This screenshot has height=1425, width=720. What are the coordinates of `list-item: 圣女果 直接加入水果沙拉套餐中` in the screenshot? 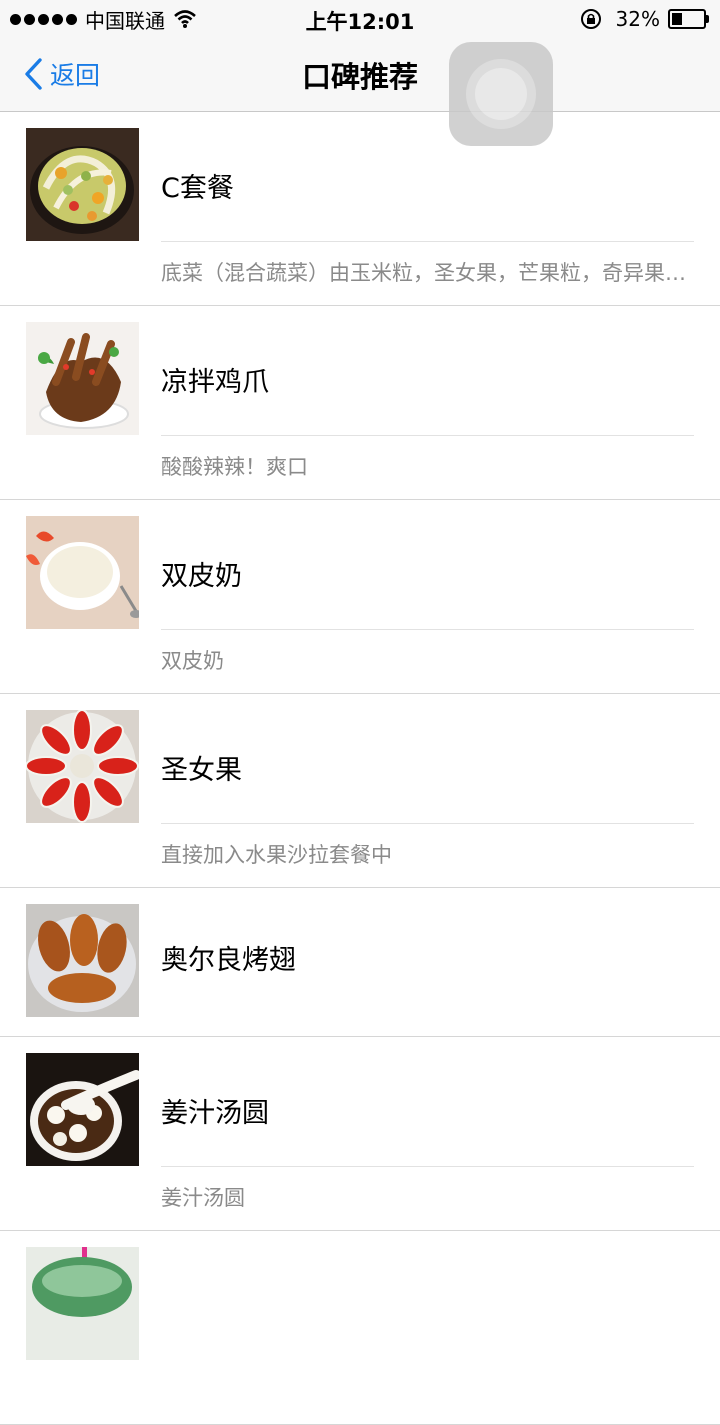 It's located at (360, 791).